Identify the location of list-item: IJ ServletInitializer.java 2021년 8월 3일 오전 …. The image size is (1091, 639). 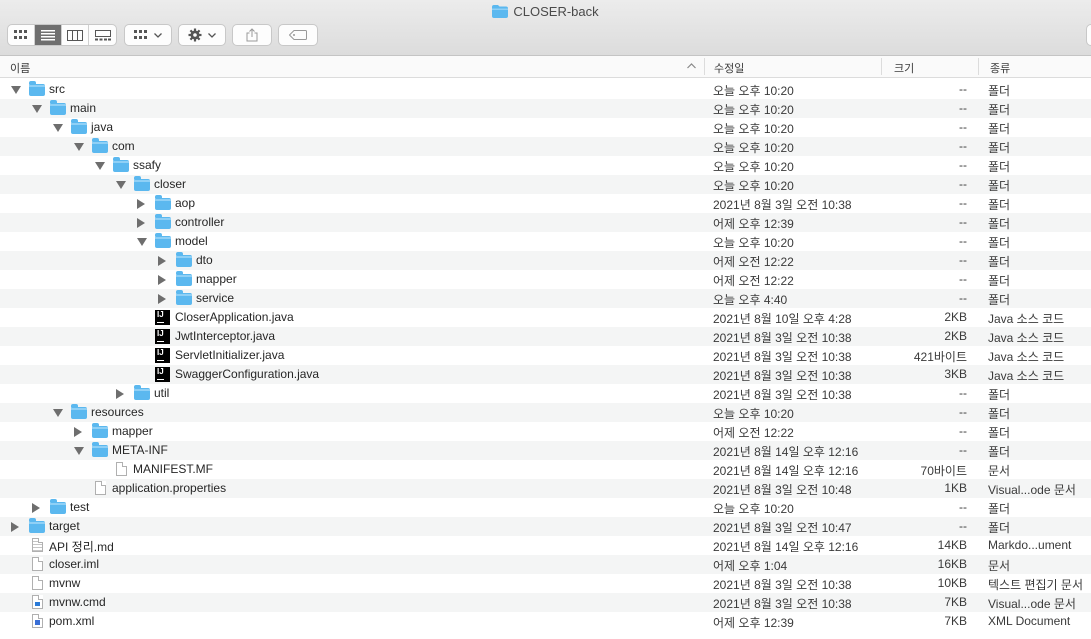
(545, 355).